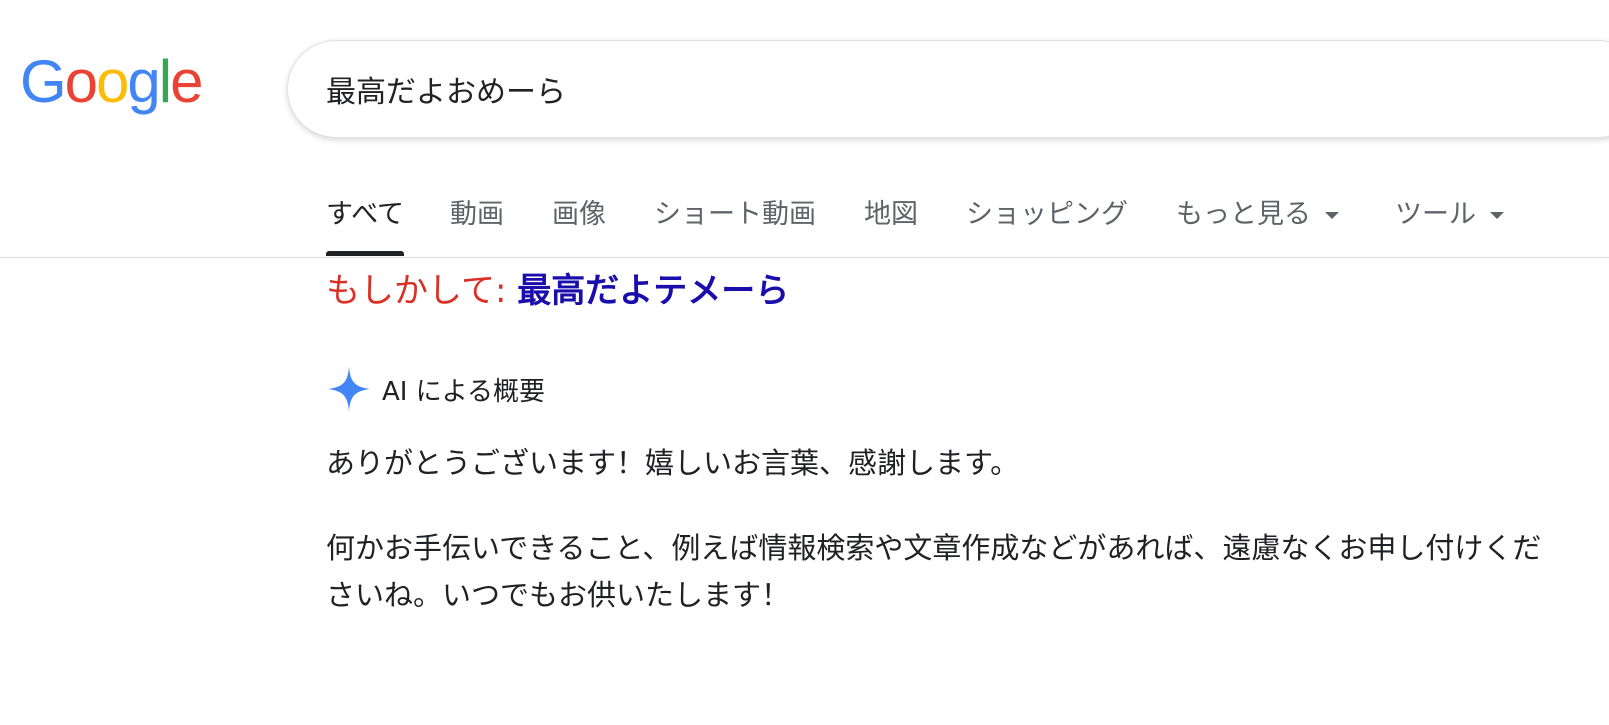  I want to click on search-box, so click(948, 89).